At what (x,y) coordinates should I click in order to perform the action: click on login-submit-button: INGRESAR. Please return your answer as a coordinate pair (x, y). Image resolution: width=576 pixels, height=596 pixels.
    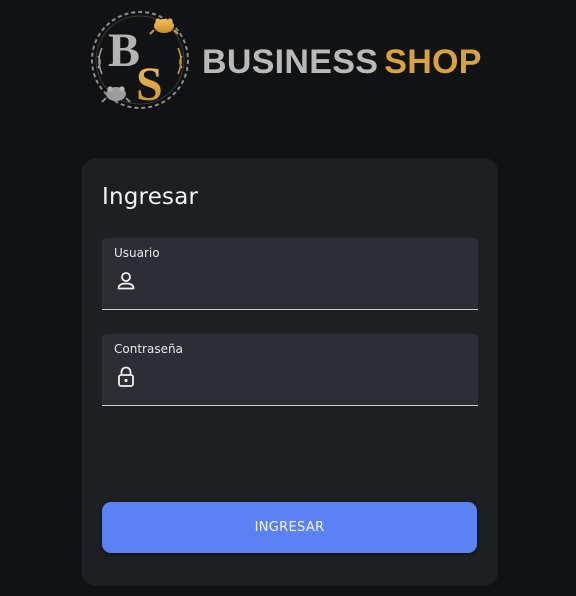
    Looking at the image, I should click on (289, 527).